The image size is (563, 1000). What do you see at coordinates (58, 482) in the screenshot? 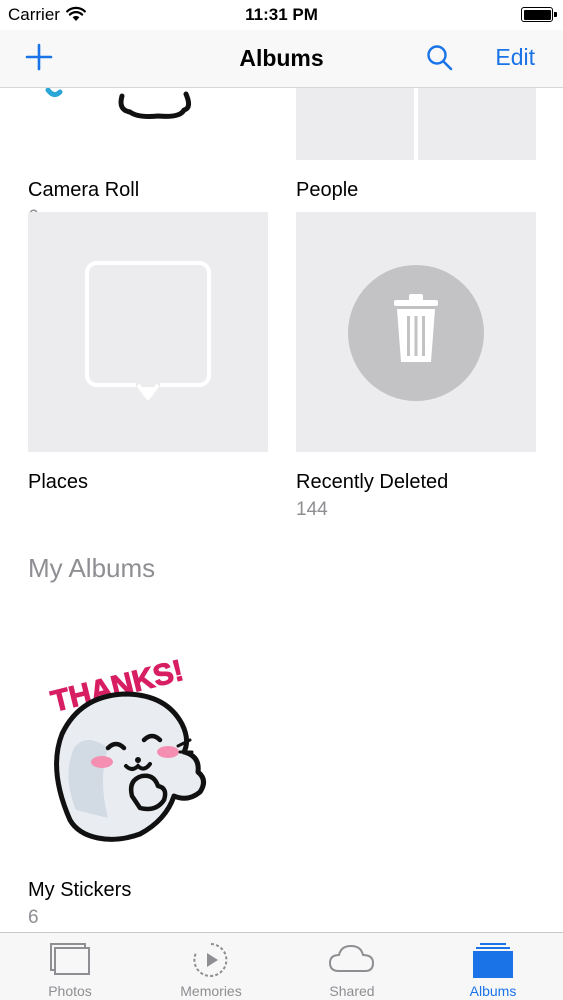
I see `album-title: Places` at bounding box center [58, 482].